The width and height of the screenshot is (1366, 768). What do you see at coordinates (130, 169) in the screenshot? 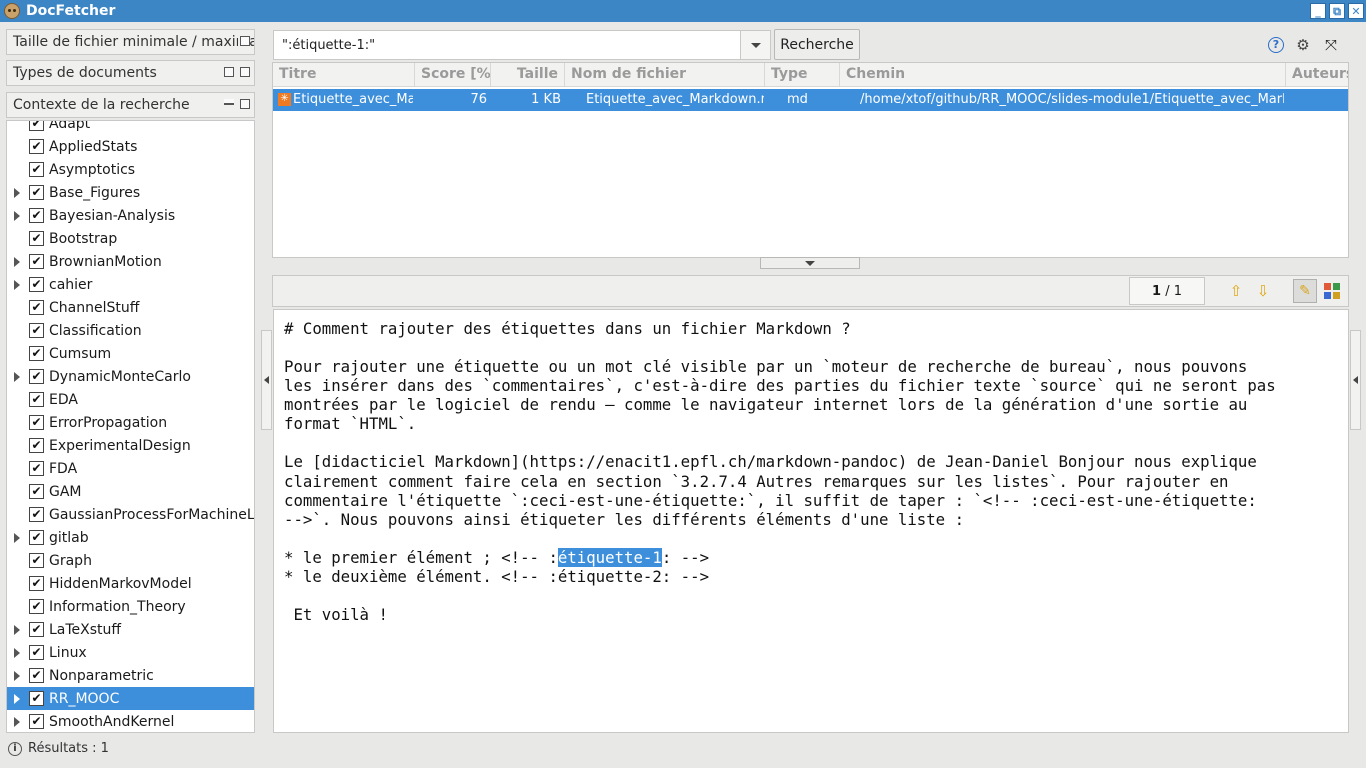
I see `tree-item: ✔ Asymptotics` at bounding box center [130, 169].